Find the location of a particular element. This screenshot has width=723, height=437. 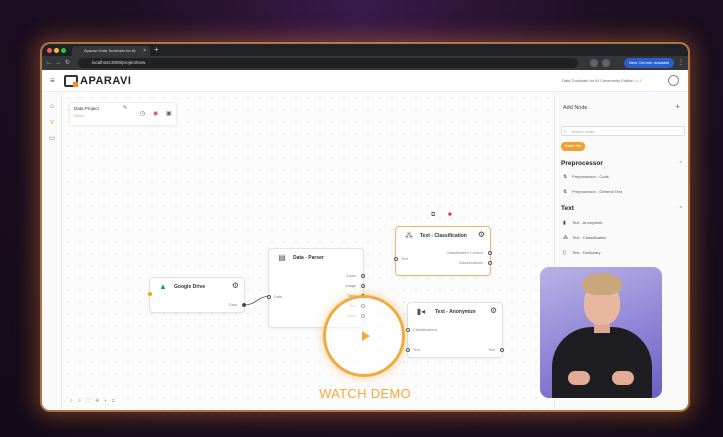

aparavi-logo-icon is located at coordinates (71, 81).